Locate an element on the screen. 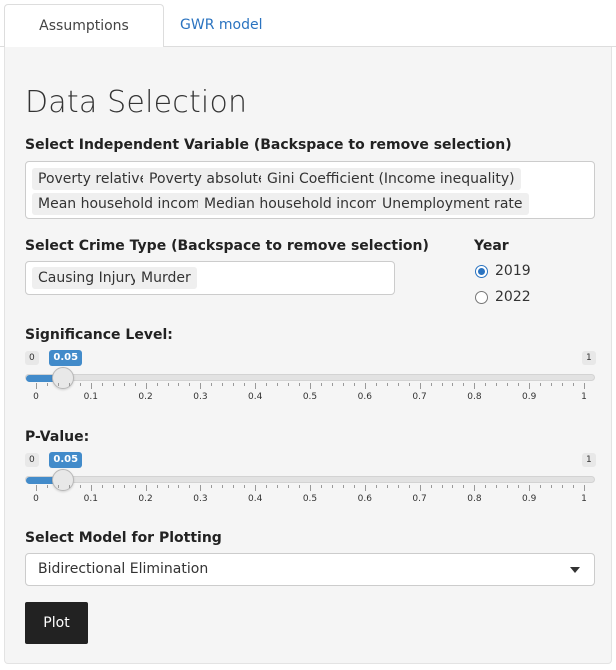 The width and height of the screenshot is (616, 670). chip-causing-injury: Causing Injury is located at coordinates (88, 278).